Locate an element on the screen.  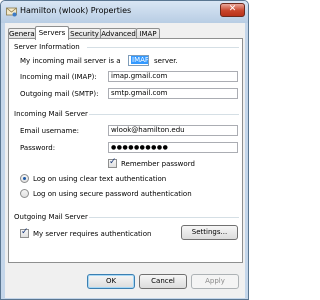
outgoing-mail-server-heading: Outgoing Mail Server is located at coordinates (51, 217).